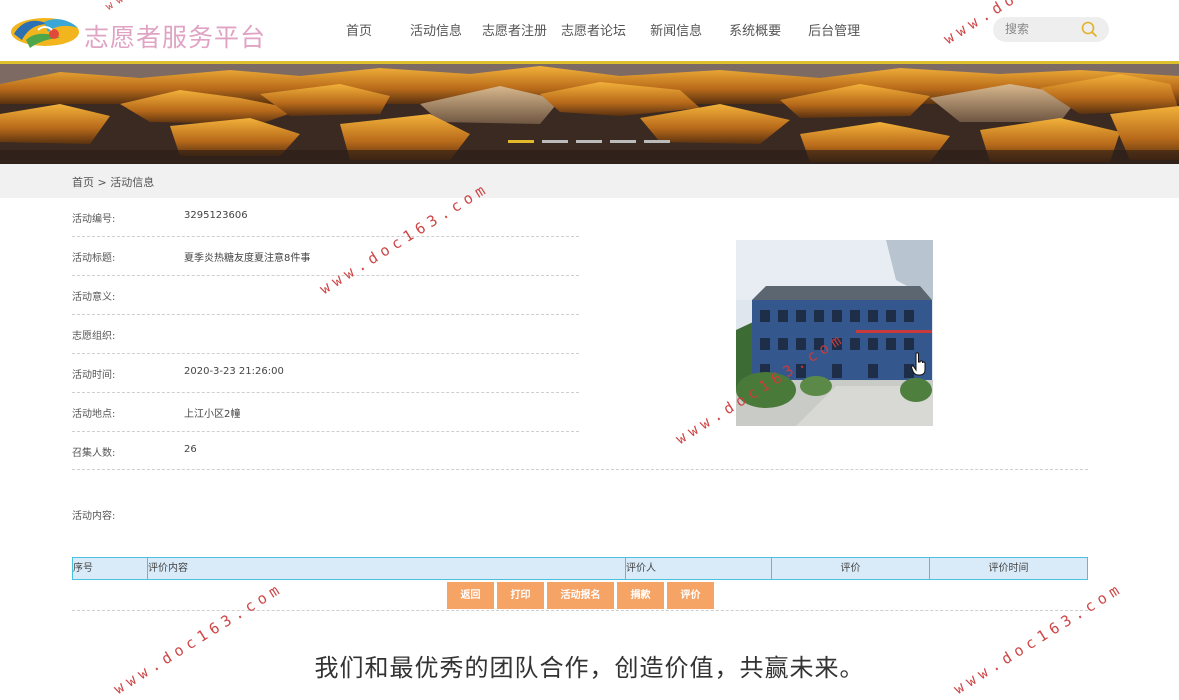 The image size is (1179, 700). I want to click on activity-content-label: 活动内容:, so click(94, 516).